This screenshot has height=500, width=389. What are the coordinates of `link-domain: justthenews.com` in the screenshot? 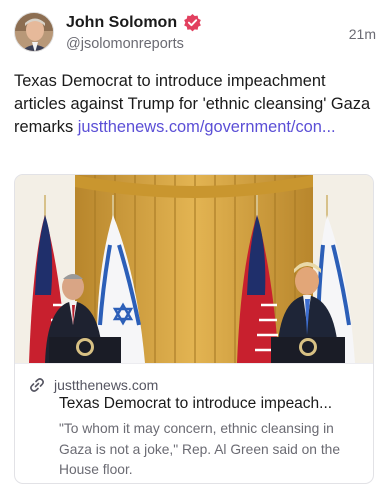 It's located at (106, 385).